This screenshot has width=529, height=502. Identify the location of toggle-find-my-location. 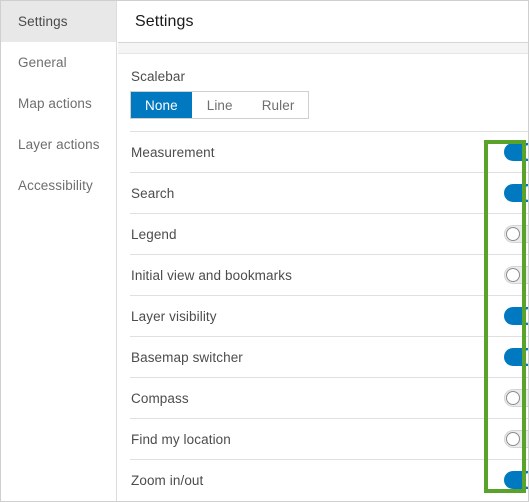
(516, 439).